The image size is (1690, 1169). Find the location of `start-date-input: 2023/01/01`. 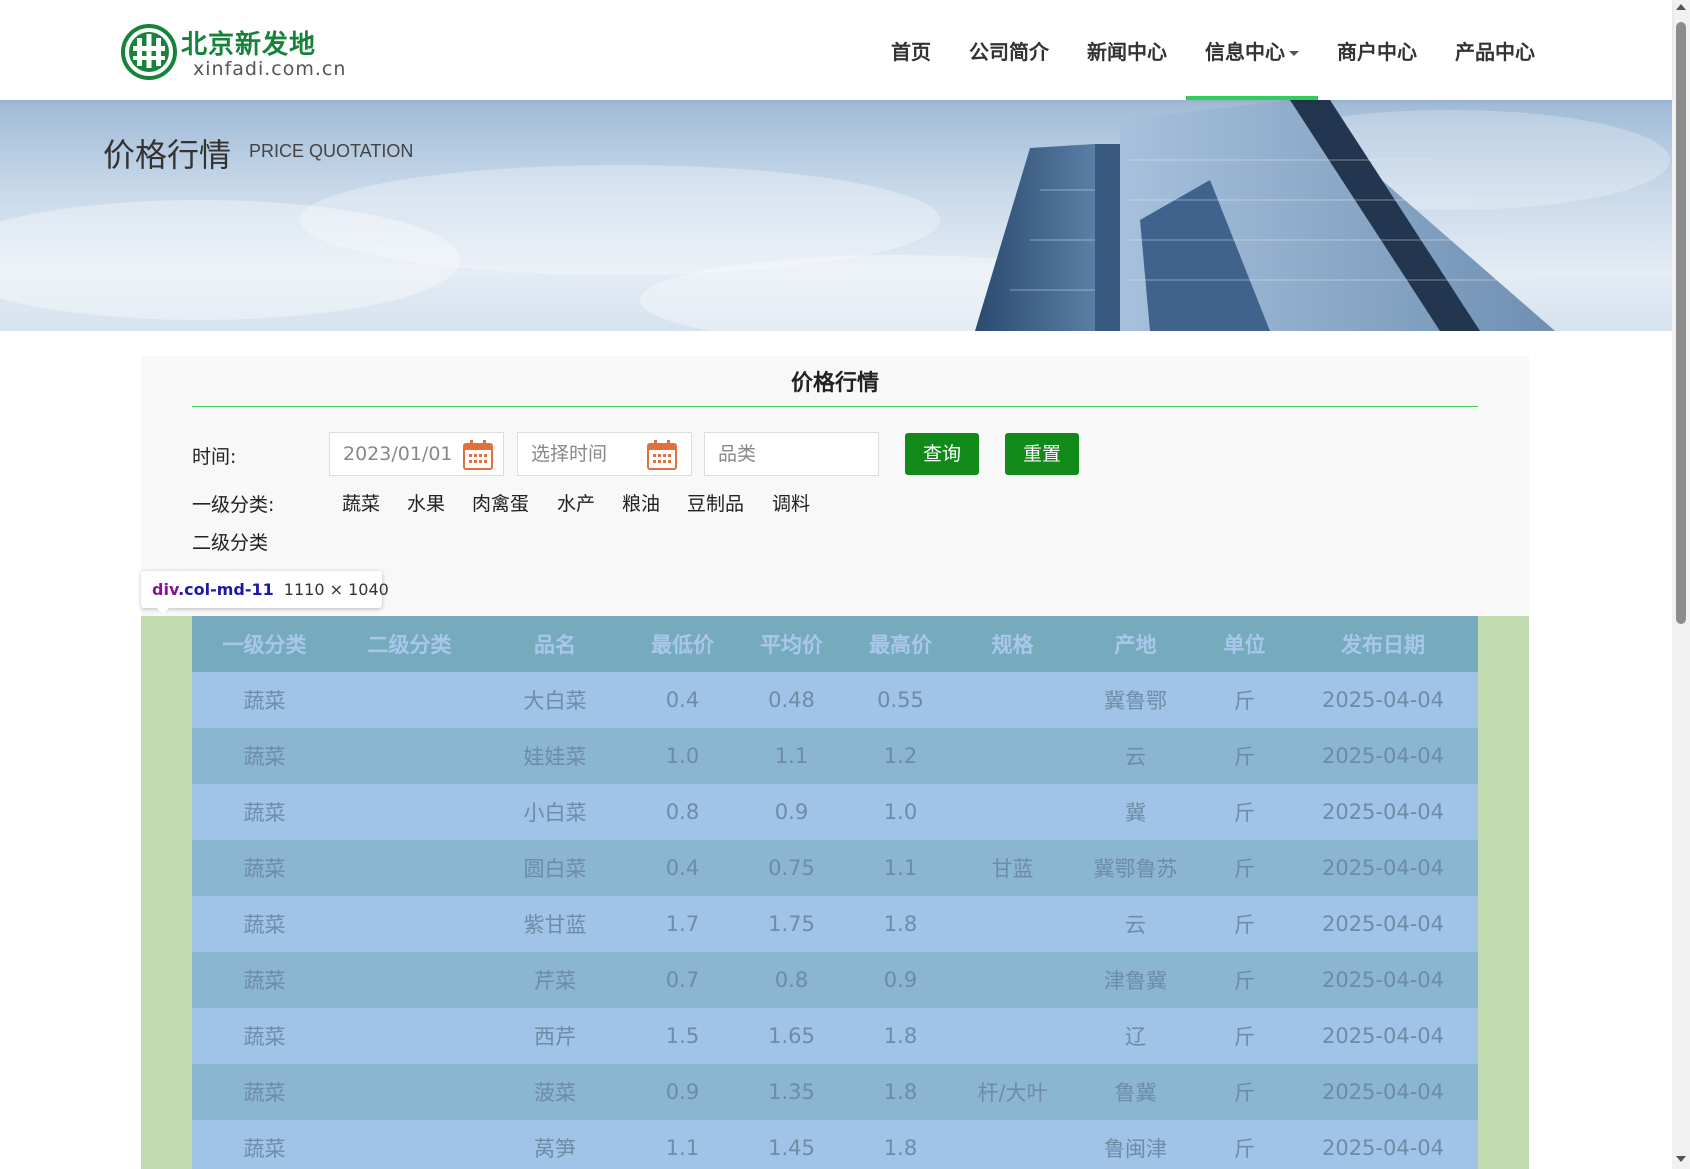

start-date-input: 2023/01/01 is located at coordinates (416, 454).